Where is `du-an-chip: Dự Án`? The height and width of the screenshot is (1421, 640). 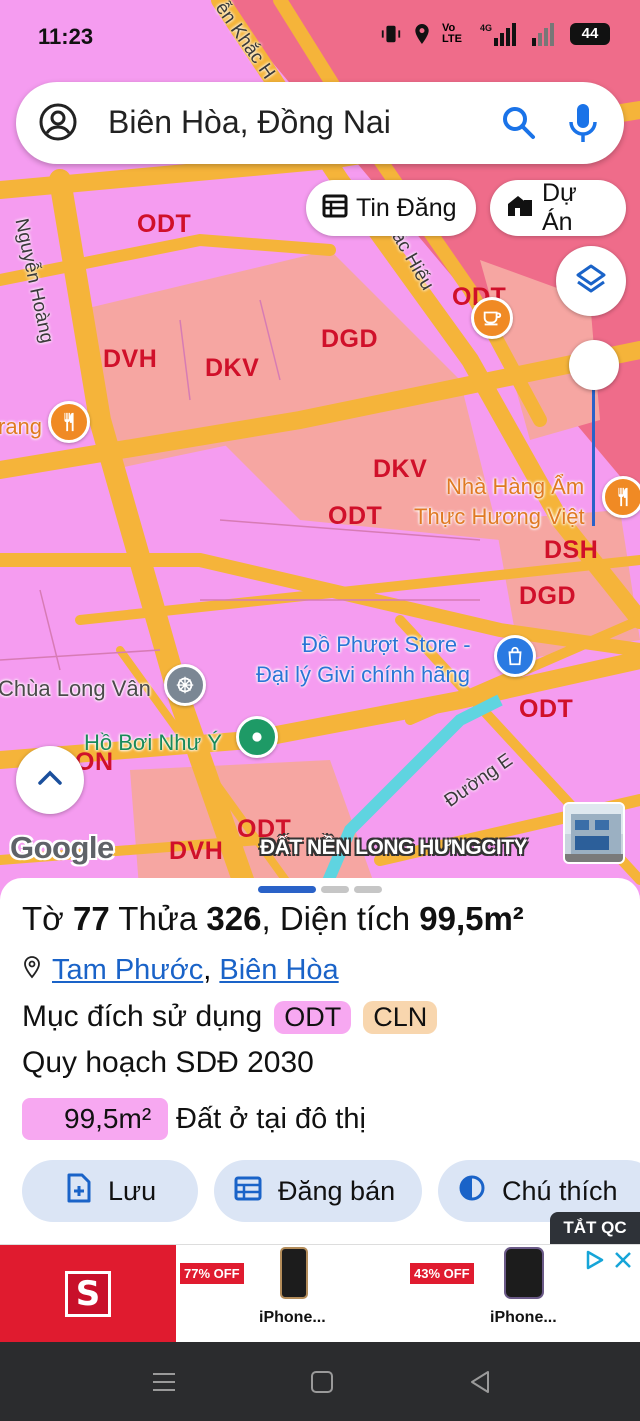
du-an-chip: Dự Án is located at coordinates (558, 207).